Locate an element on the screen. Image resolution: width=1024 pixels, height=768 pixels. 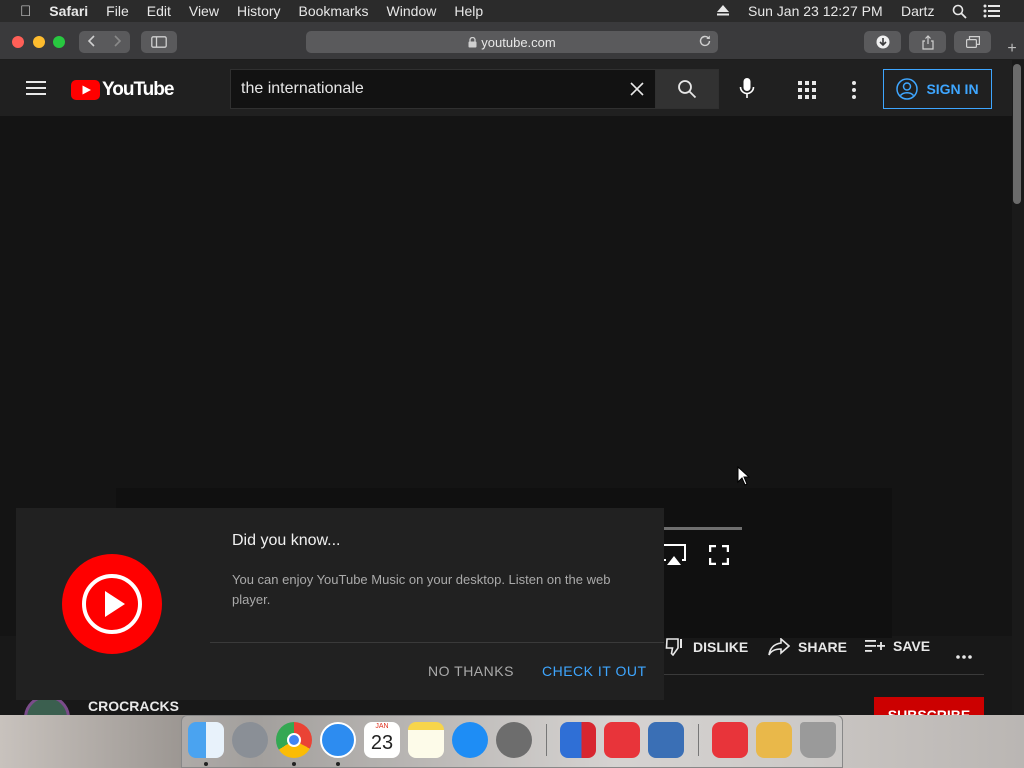
share-label: SHARE is located at coordinates (823, 647).